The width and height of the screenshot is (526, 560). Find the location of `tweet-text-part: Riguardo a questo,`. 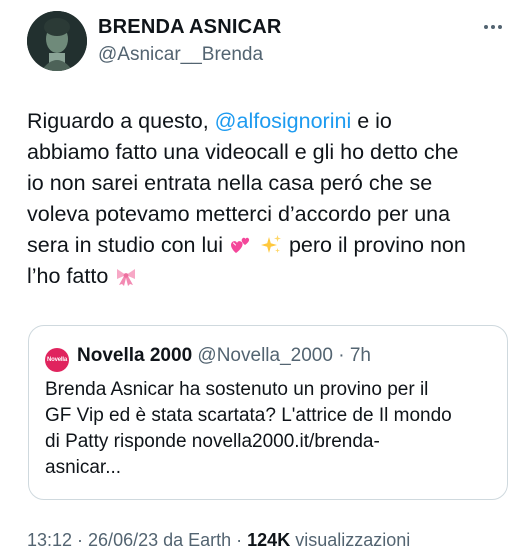

tweet-text-part: Riguardo a questo, is located at coordinates (121, 121).